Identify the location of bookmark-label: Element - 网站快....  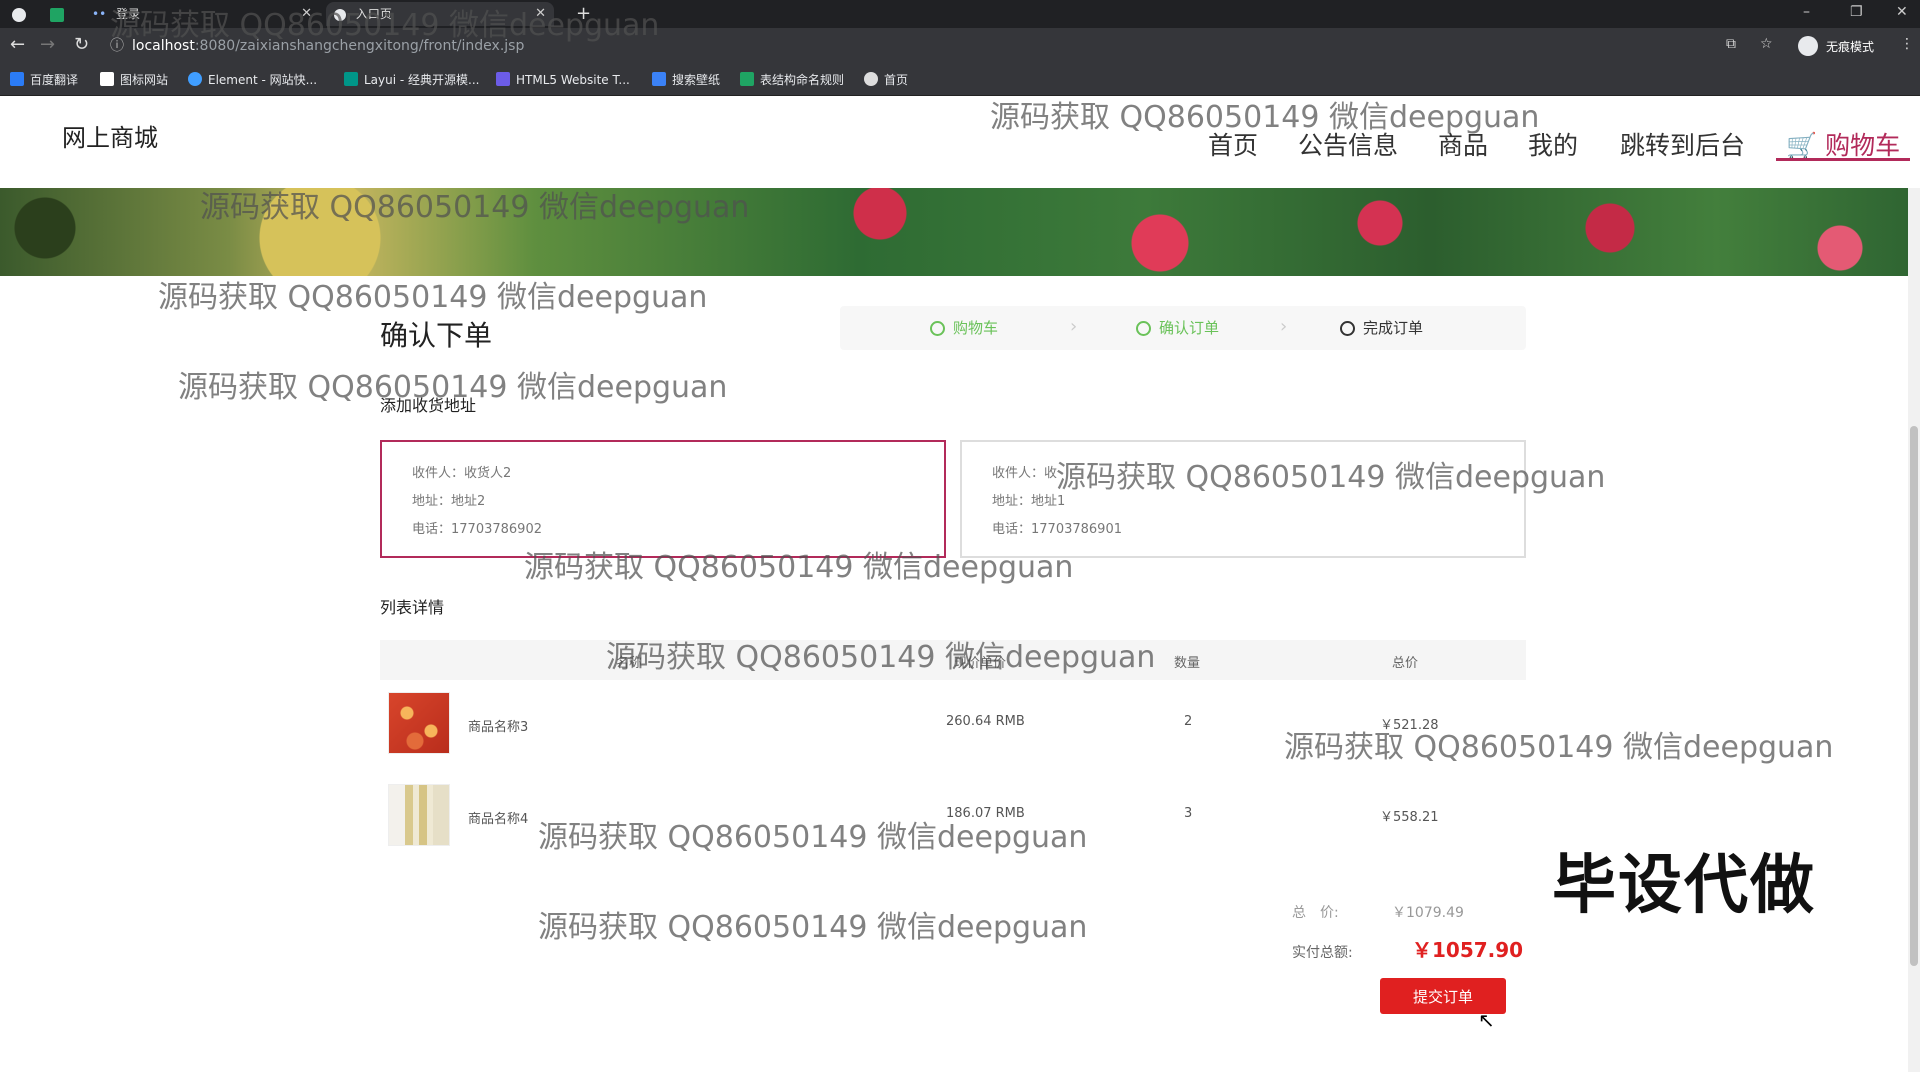
(263, 80).